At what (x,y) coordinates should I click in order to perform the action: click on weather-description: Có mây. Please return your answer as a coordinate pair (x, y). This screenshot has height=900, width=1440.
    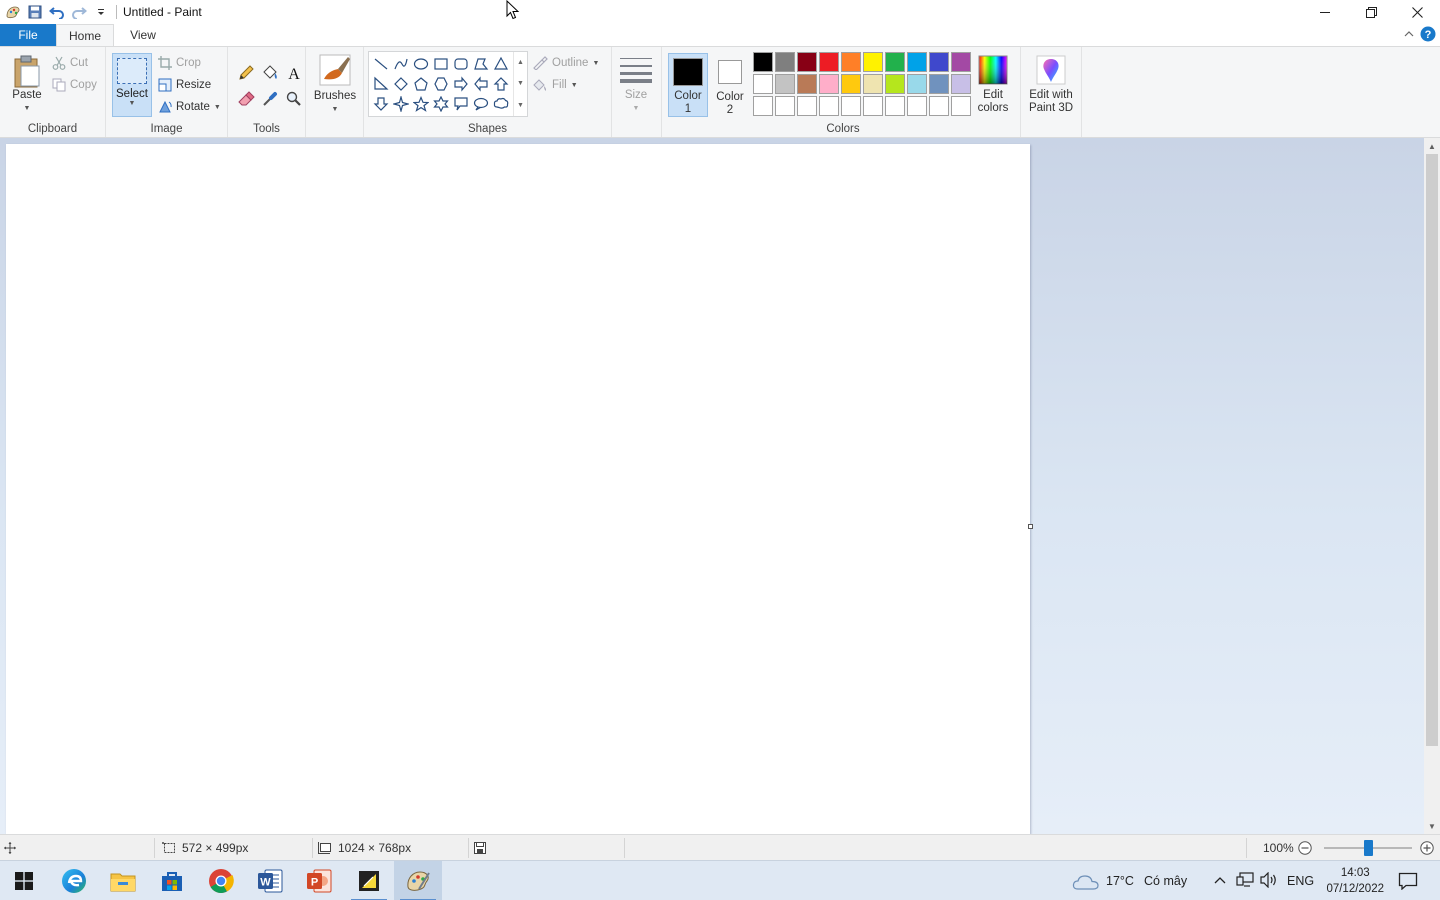
    Looking at the image, I should click on (1165, 880).